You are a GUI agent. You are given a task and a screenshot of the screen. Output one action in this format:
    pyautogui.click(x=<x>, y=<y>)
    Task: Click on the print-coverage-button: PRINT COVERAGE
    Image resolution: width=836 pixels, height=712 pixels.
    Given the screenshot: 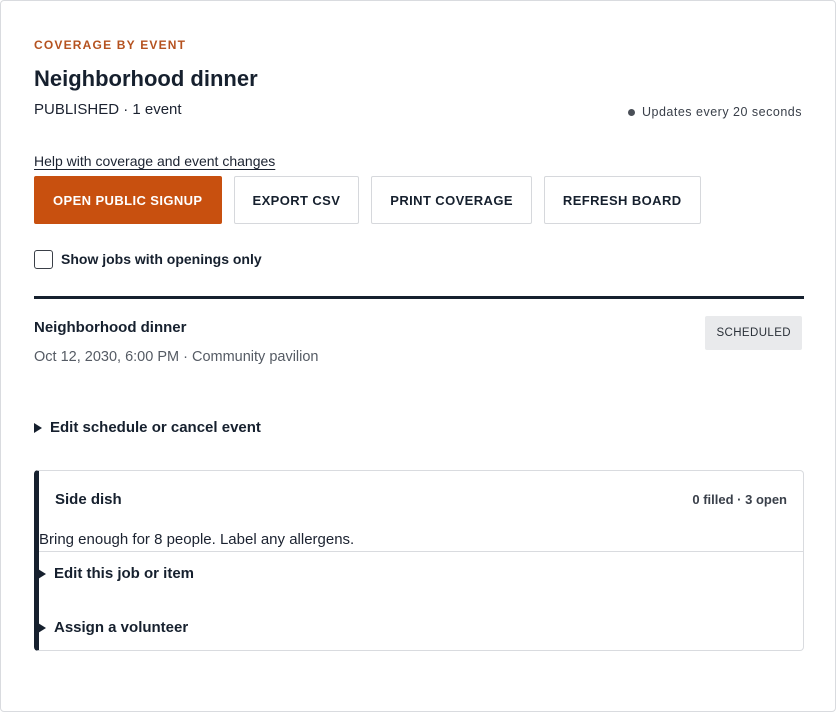 What is the action you would take?
    pyautogui.click(x=451, y=200)
    